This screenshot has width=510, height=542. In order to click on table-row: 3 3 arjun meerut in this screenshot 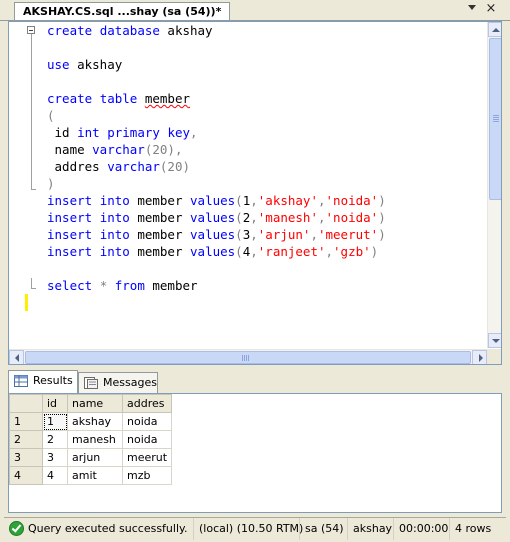, I will do `click(91, 457)`.